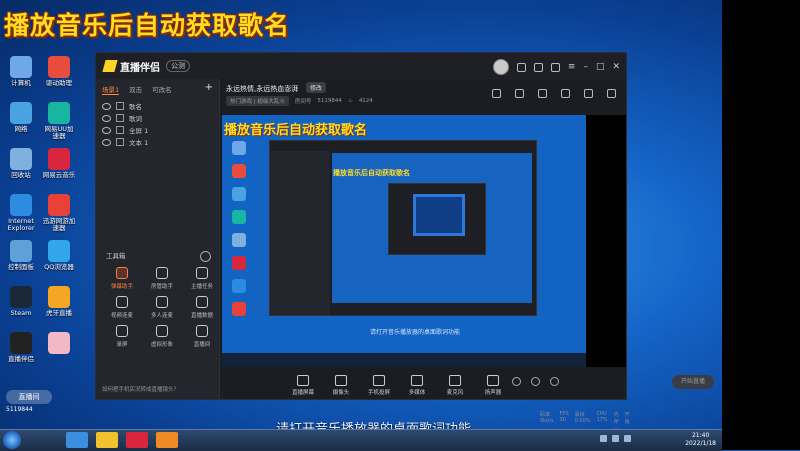 The image size is (800, 451). I want to click on control-button: 麦克风, so click(455, 385).